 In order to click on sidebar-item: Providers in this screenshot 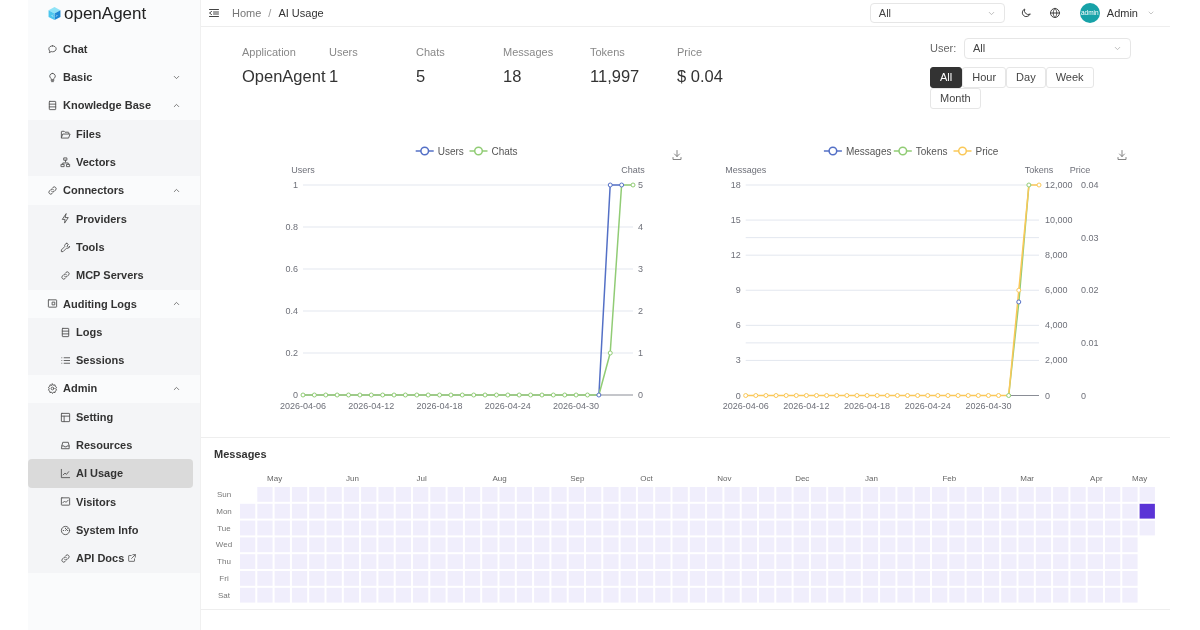, I will do `click(110, 219)`.